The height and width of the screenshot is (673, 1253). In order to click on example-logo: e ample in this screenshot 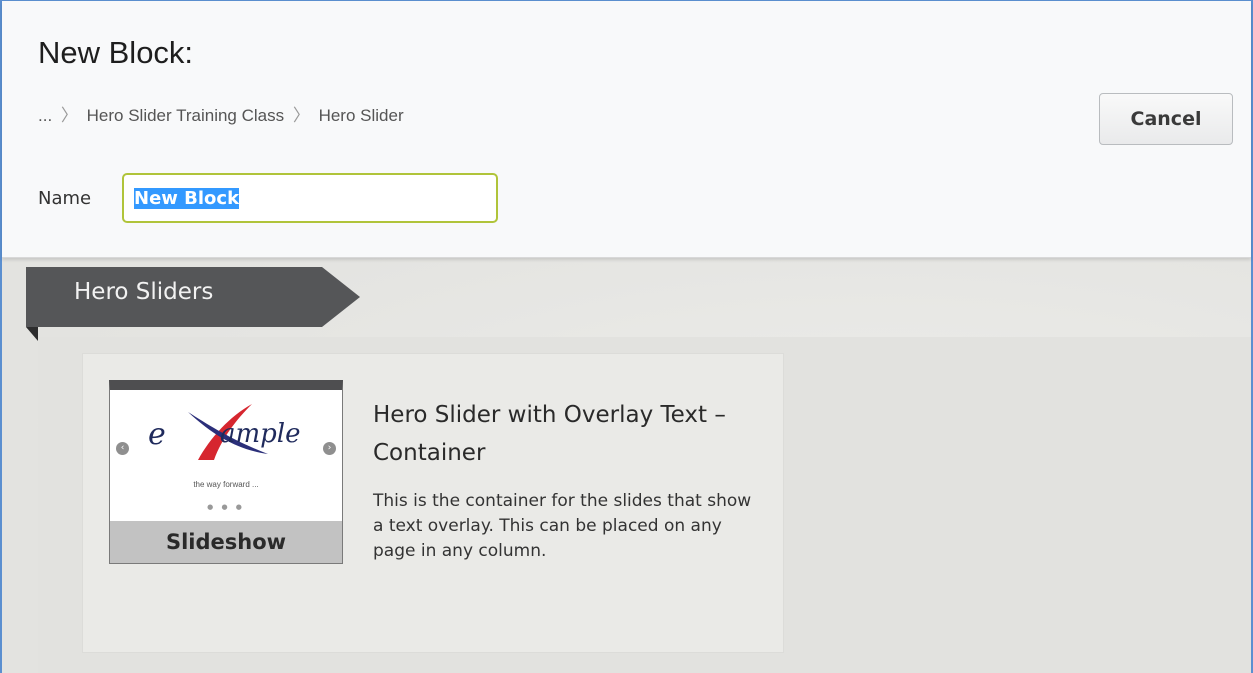, I will do `click(224, 432)`.